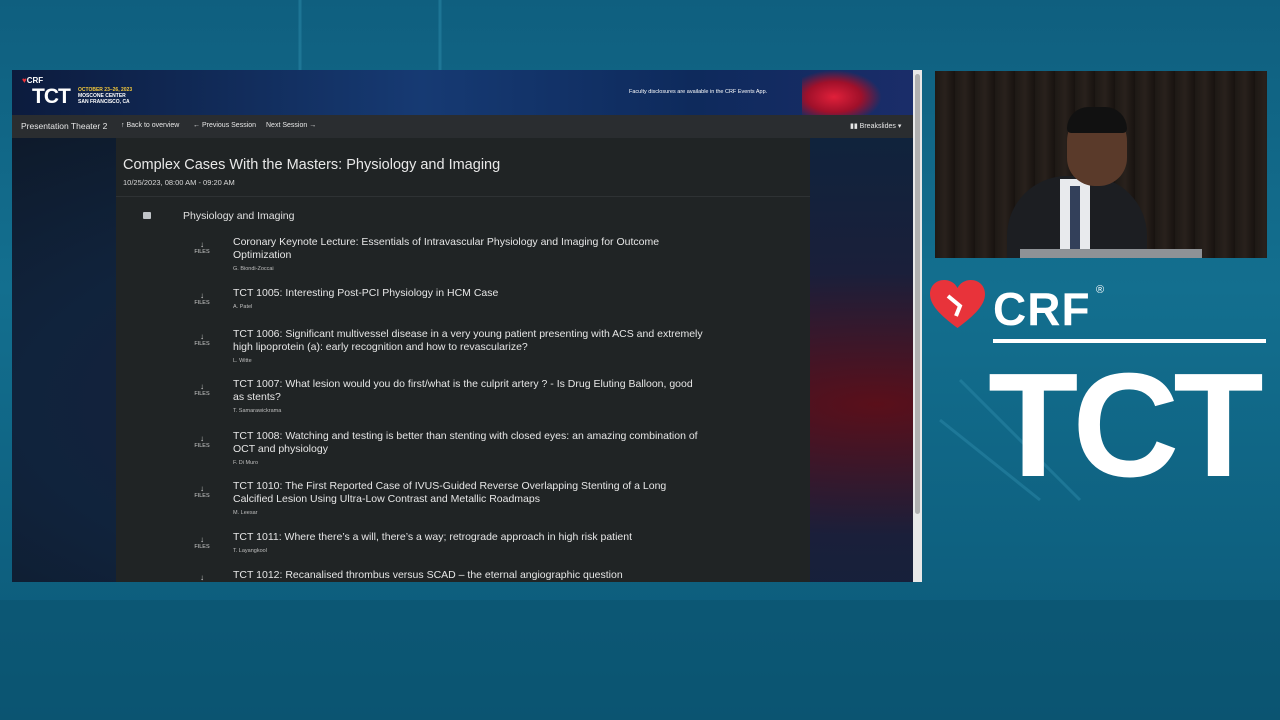 The image size is (1280, 720). What do you see at coordinates (64, 126) in the screenshot?
I see `theater-name: Presentation Theater 2` at bounding box center [64, 126].